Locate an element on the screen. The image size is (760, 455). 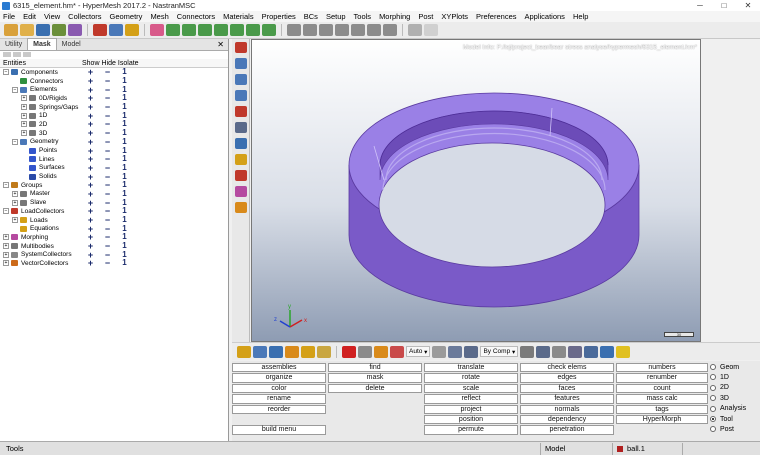
tags-button: tags is located at coordinates (662, 409).